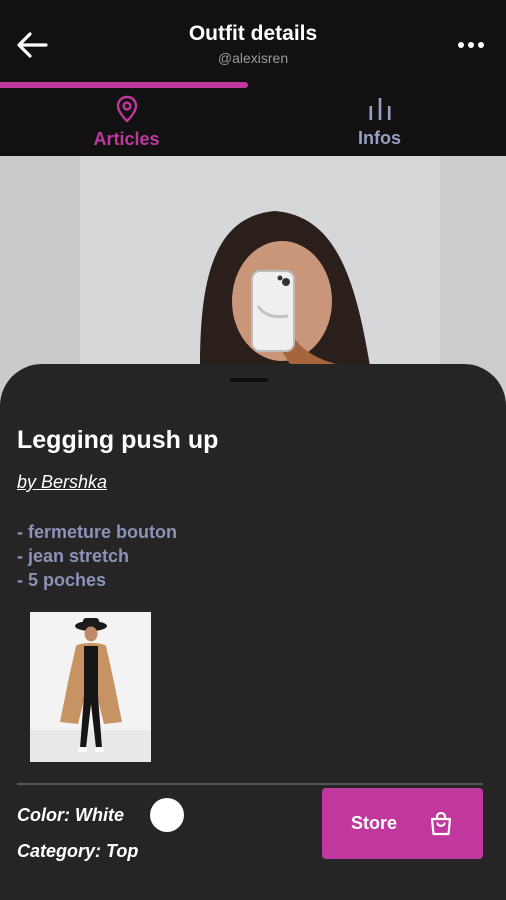 This screenshot has height=900, width=506. What do you see at coordinates (78, 851) in the screenshot?
I see `category-label: Category: Top` at bounding box center [78, 851].